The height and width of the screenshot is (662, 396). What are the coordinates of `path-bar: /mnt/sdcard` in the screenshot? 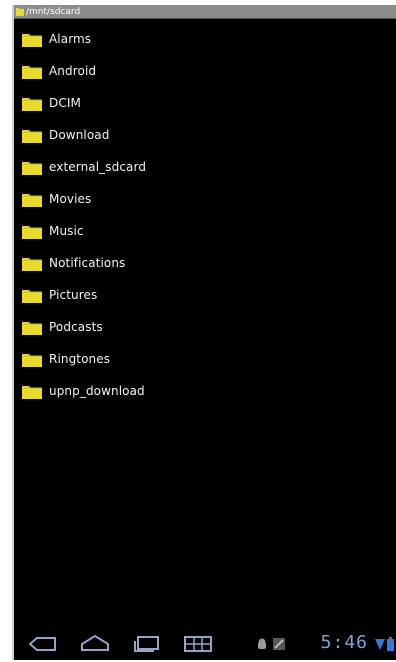 It's located at (205, 12).